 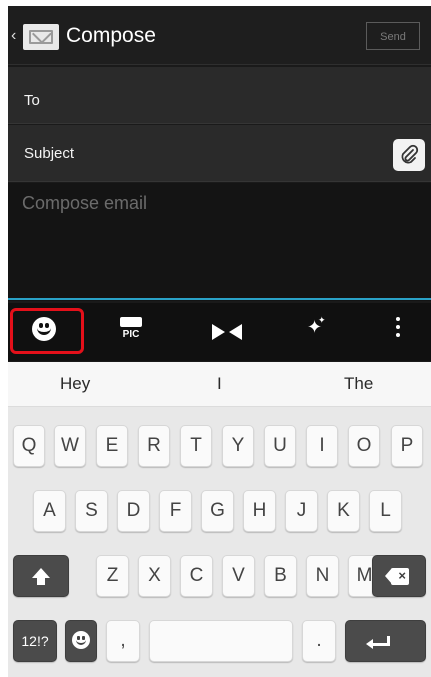 What do you see at coordinates (393, 36) in the screenshot?
I see `send-button: Send` at bounding box center [393, 36].